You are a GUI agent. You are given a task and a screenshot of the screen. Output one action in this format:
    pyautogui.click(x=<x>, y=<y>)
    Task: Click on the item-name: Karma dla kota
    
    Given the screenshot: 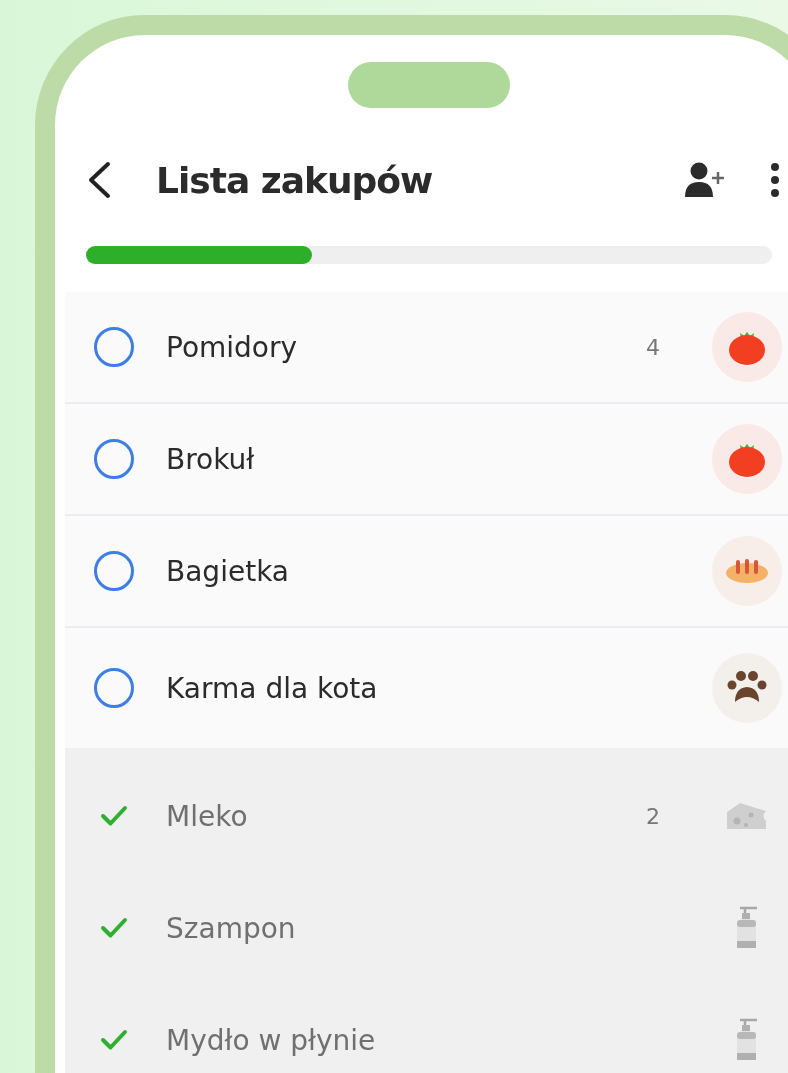 What is the action you would take?
    pyautogui.click(x=272, y=688)
    